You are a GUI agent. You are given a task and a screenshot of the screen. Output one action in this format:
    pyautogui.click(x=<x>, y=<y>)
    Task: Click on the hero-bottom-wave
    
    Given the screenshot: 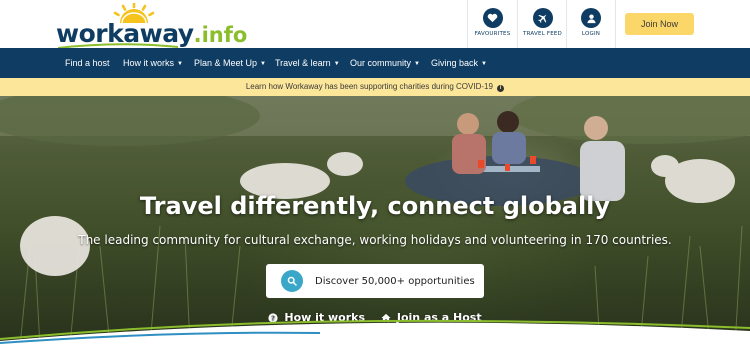 What is the action you would take?
    pyautogui.click(x=375, y=333)
    